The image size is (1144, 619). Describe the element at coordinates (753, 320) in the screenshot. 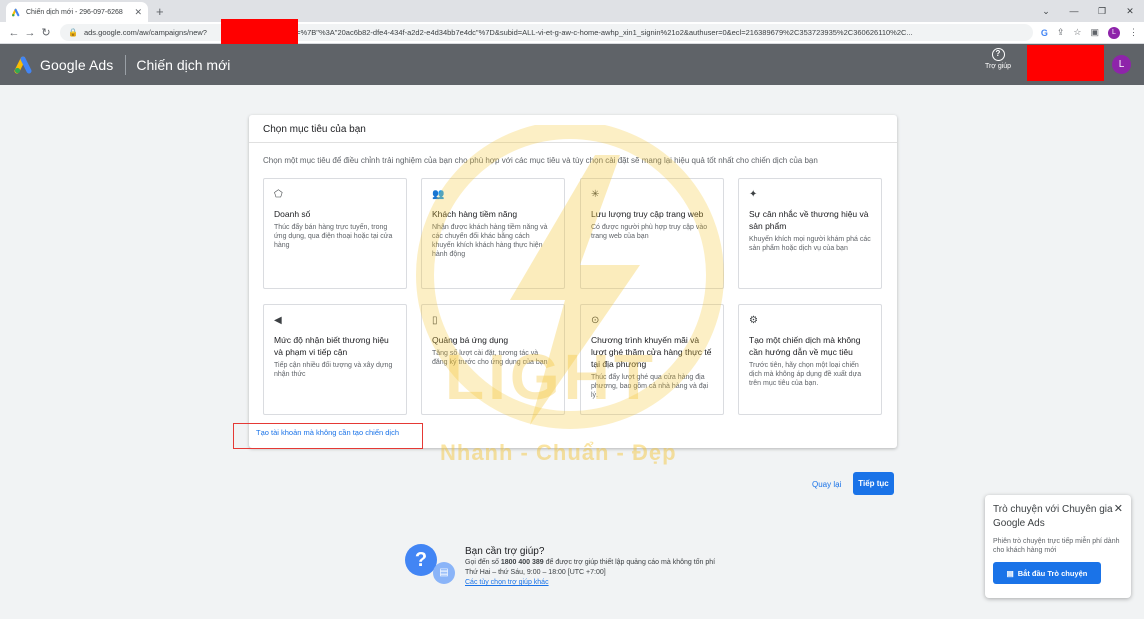

I see `gear-icon: ⚙` at that location.